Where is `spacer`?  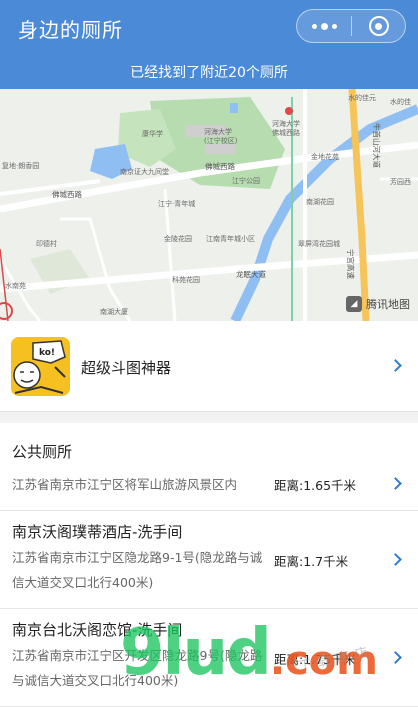 spacer is located at coordinates (209, 417).